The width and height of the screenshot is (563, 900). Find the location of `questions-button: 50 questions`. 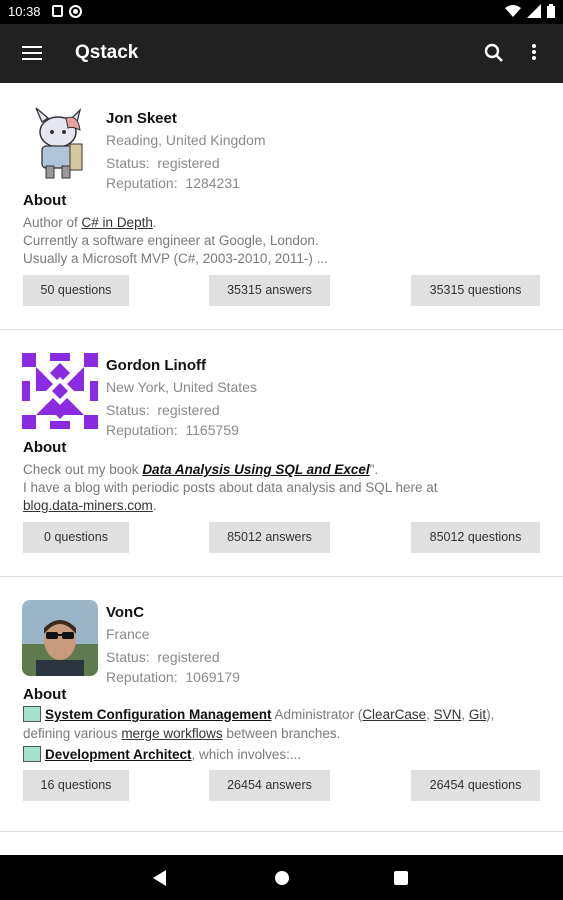

questions-button: 50 questions is located at coordinates (76, 290).